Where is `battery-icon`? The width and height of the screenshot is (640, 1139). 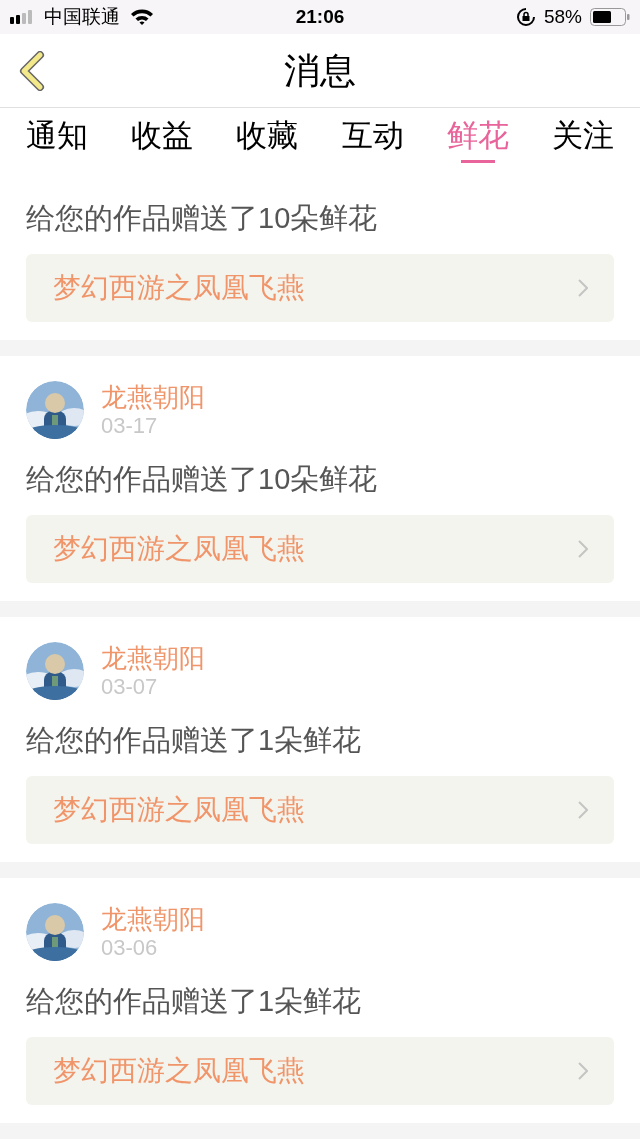 battery-icon is located at coordinates (610, 17).